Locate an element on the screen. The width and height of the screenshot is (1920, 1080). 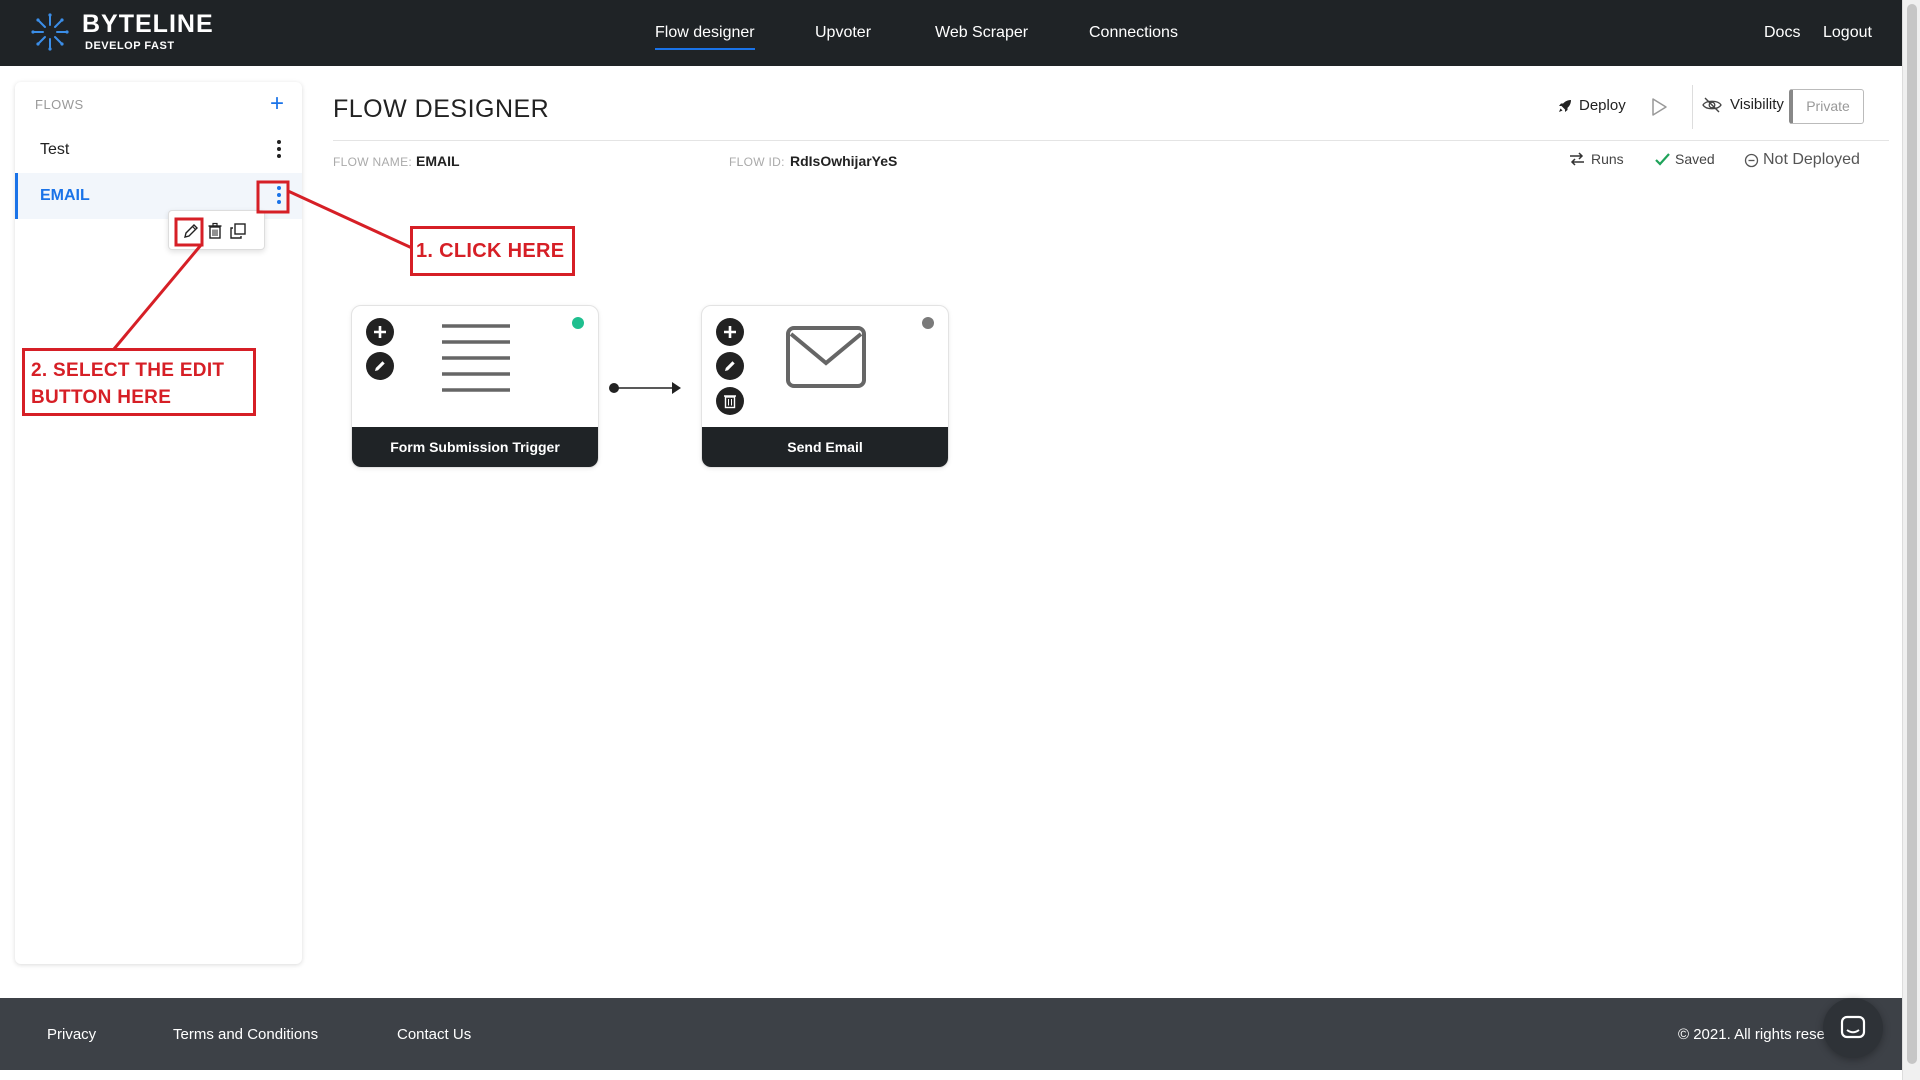
eye-slash-icon is located at coordinates (1712, 104).